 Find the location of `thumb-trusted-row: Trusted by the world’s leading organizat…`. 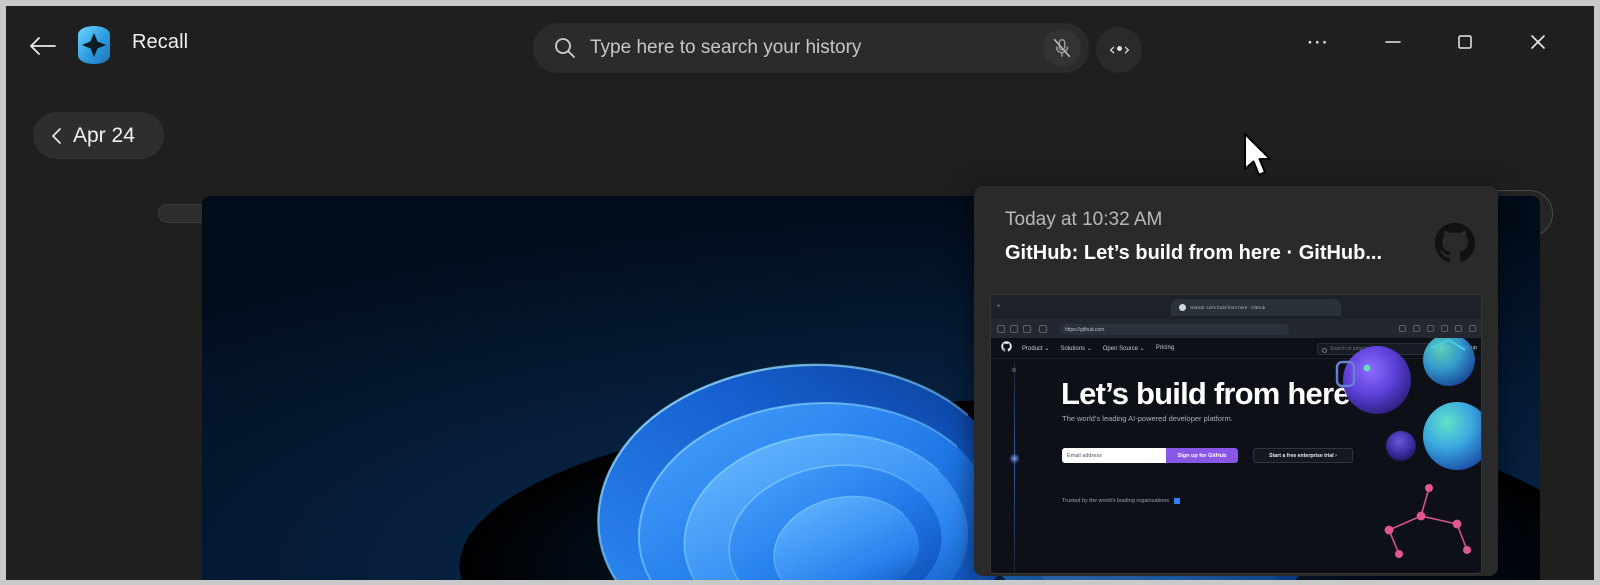

thumb-trusted-row: Trusted by the world’s leading organizat… is located at coordinates (1121, 501).